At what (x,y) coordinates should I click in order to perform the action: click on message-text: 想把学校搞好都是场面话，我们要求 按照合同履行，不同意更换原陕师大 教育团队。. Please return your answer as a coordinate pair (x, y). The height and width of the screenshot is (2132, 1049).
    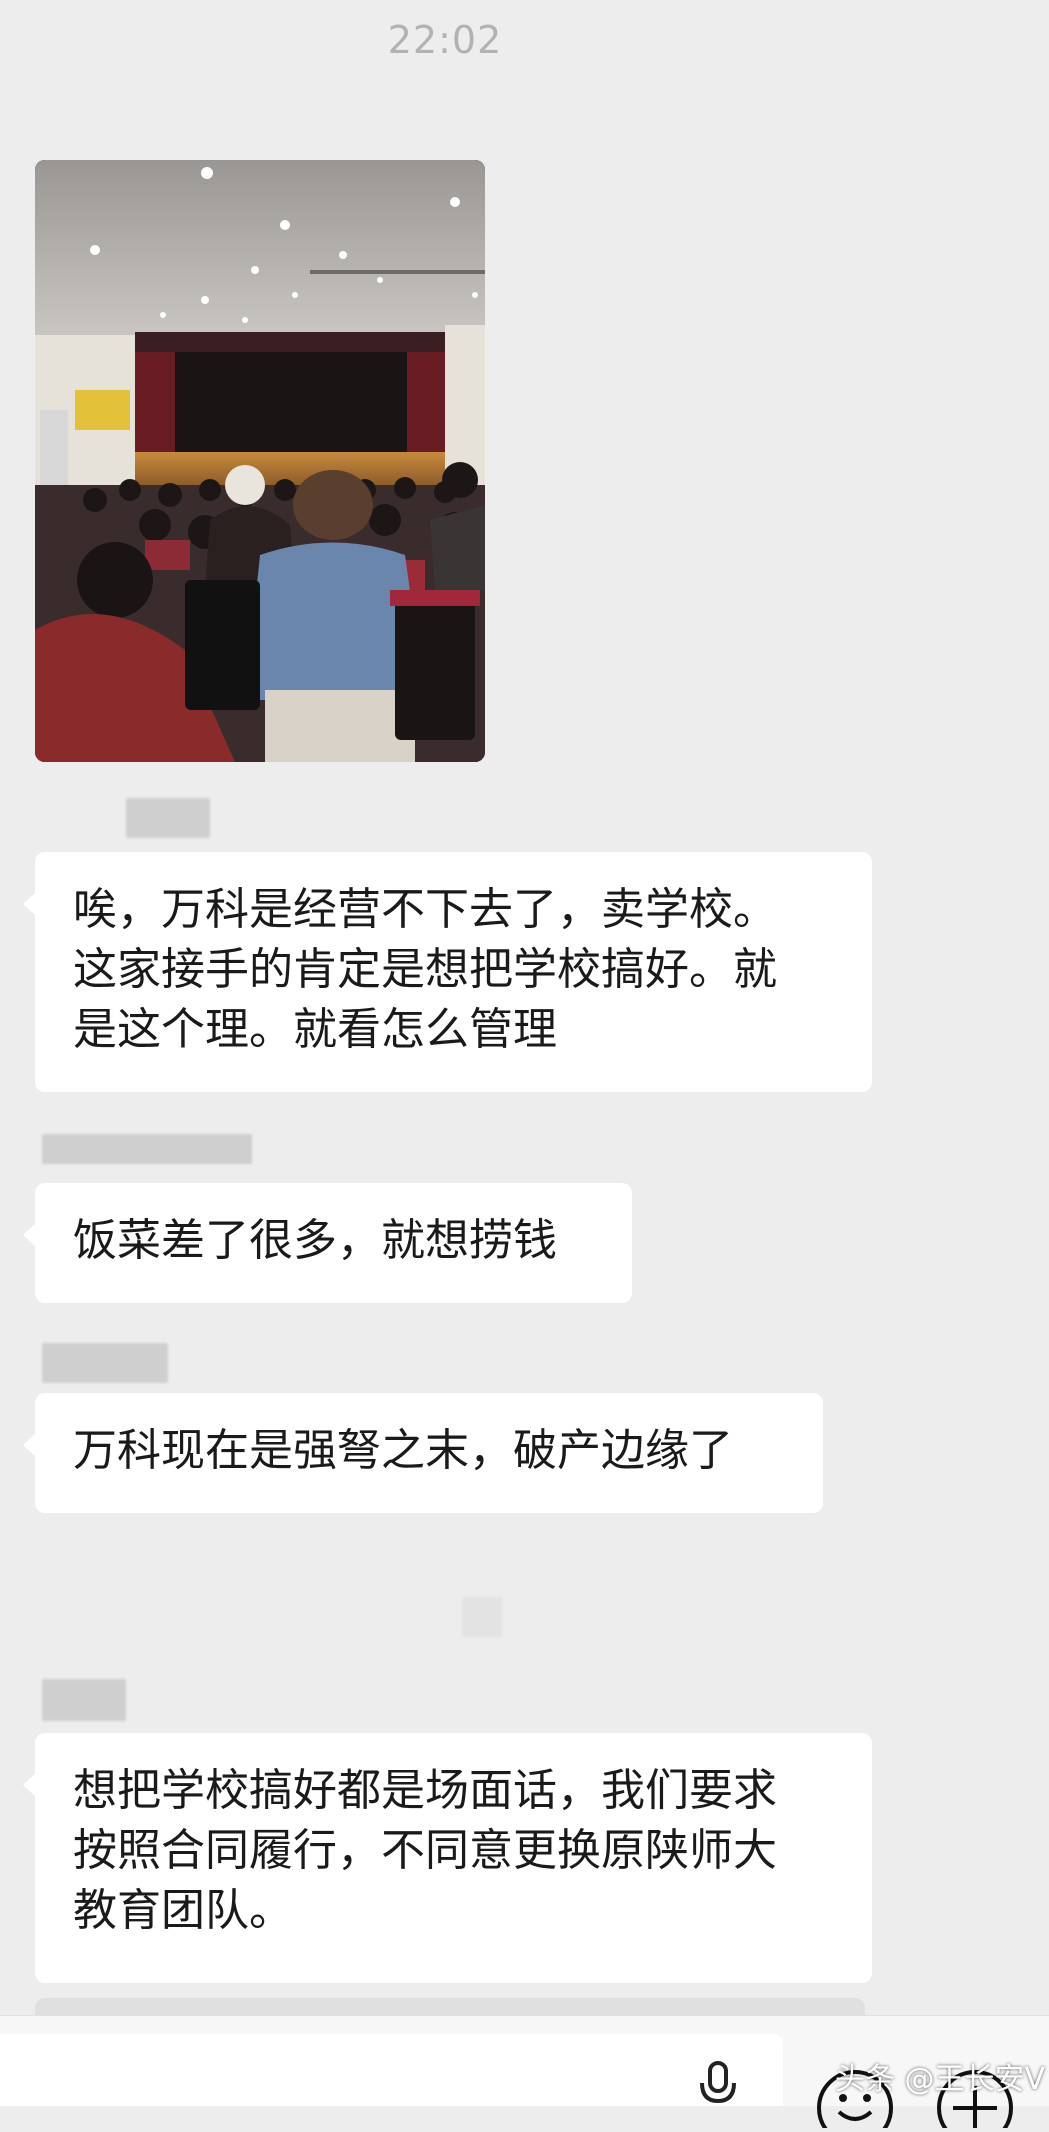
    Looking at the image, I should click on (425, 1850).